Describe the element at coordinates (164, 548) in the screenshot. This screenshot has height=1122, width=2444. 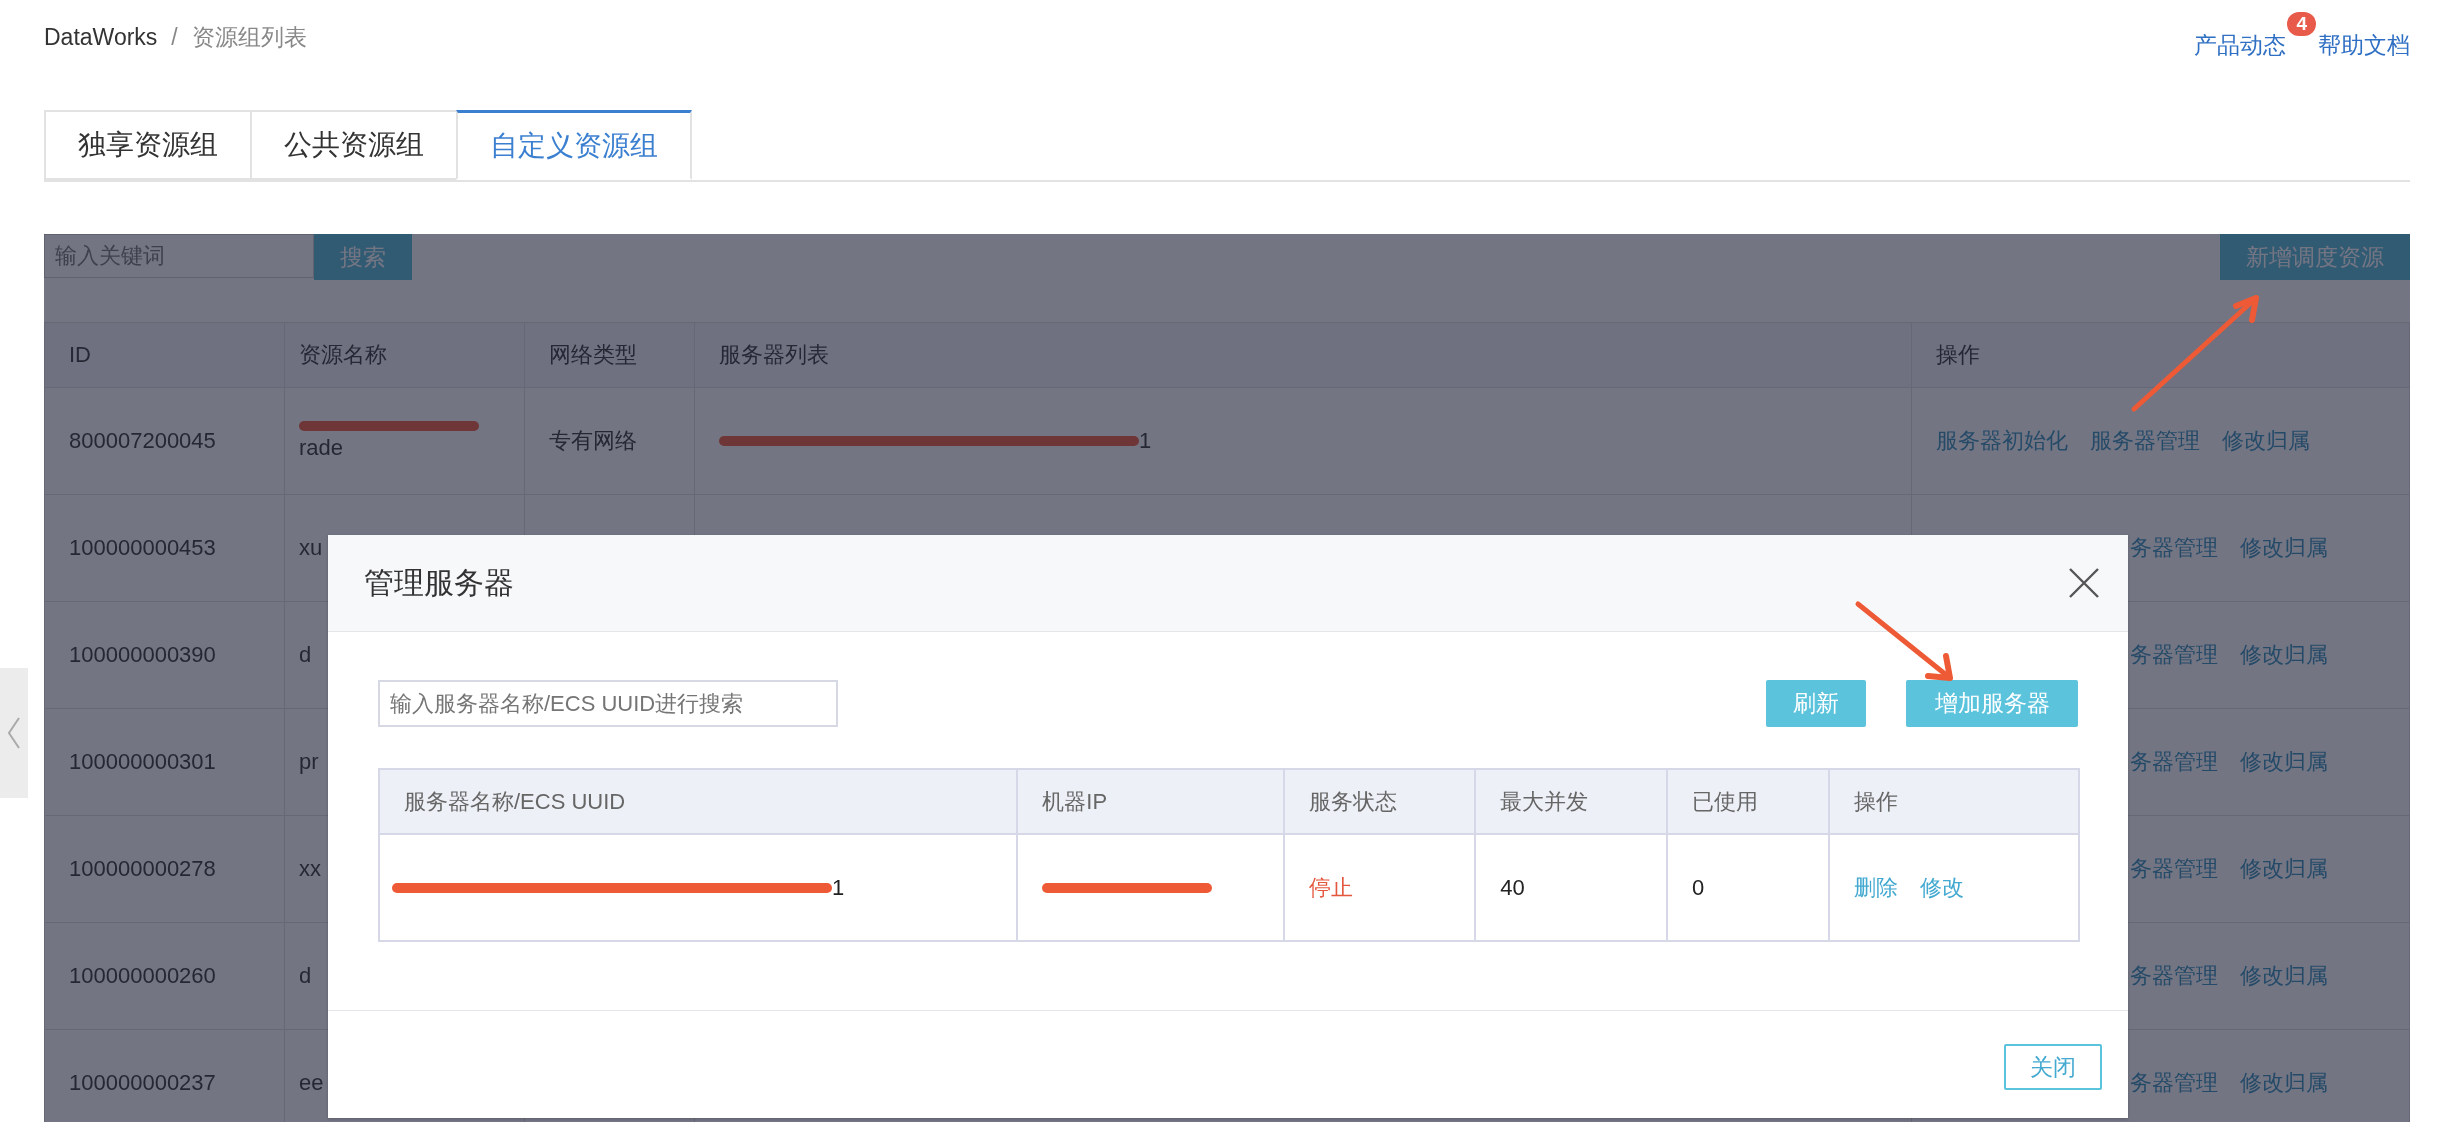
I see `table-cell: 100000000453` at that location.